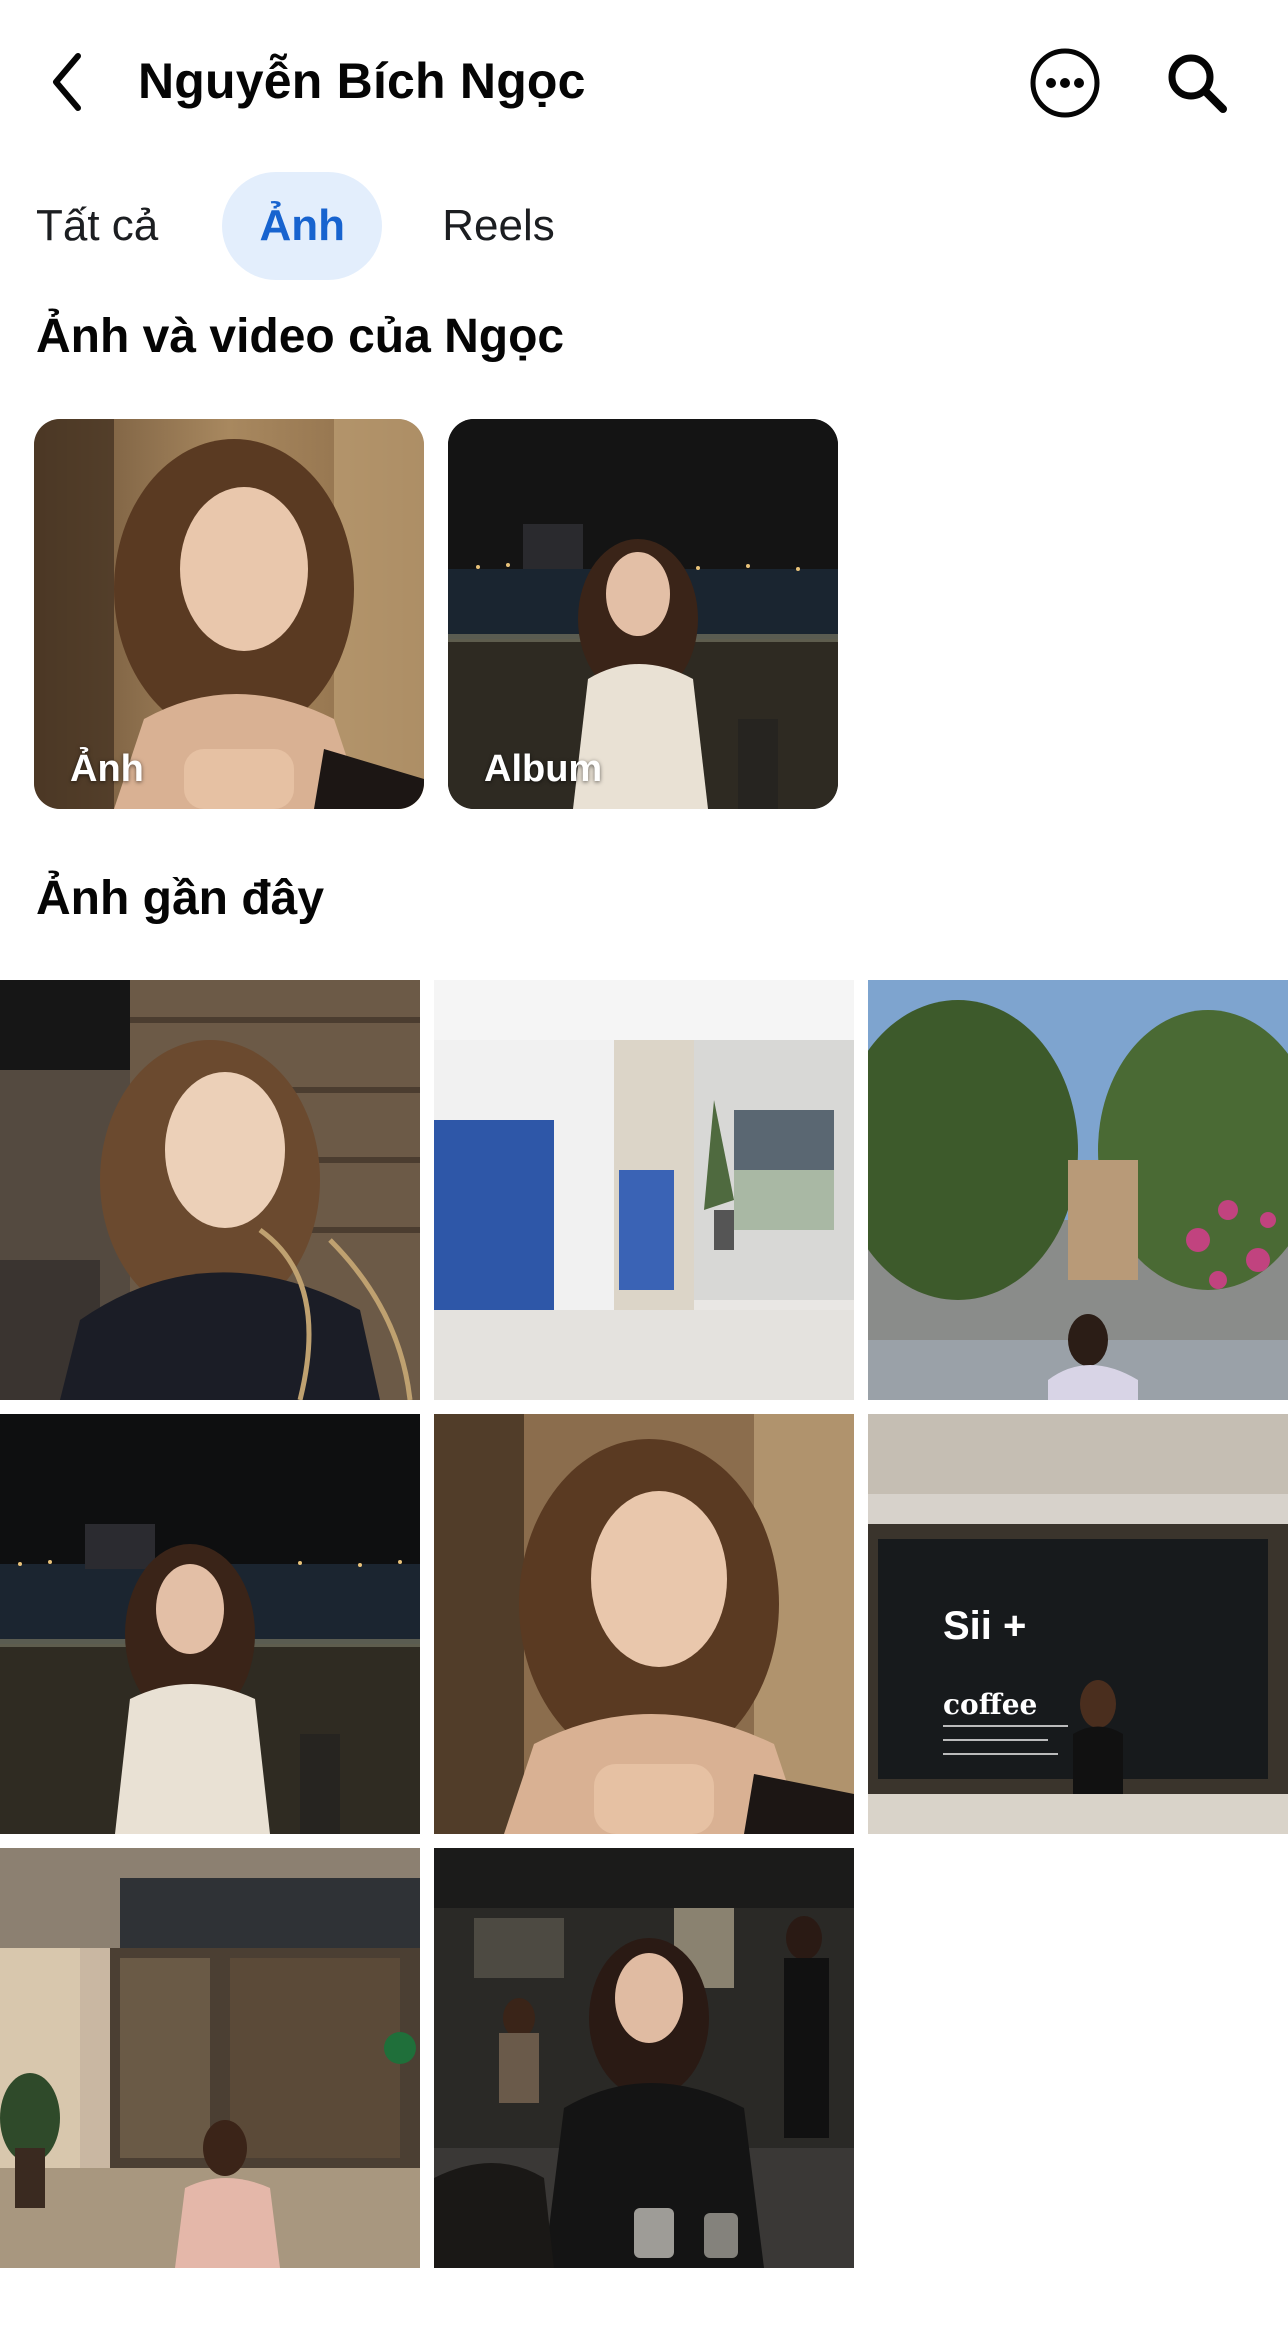 This screenshot has height=2339, width=1288. Describe the element at coordinates (302, 226) in the screenshot. I see `tab-photos: Ảnh` at that location.